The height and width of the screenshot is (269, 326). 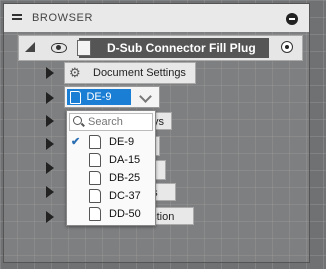 What do you see at coordinates (17, 17) in the screenshot?
I see `menu-icon` at bounding box center [17, 17].